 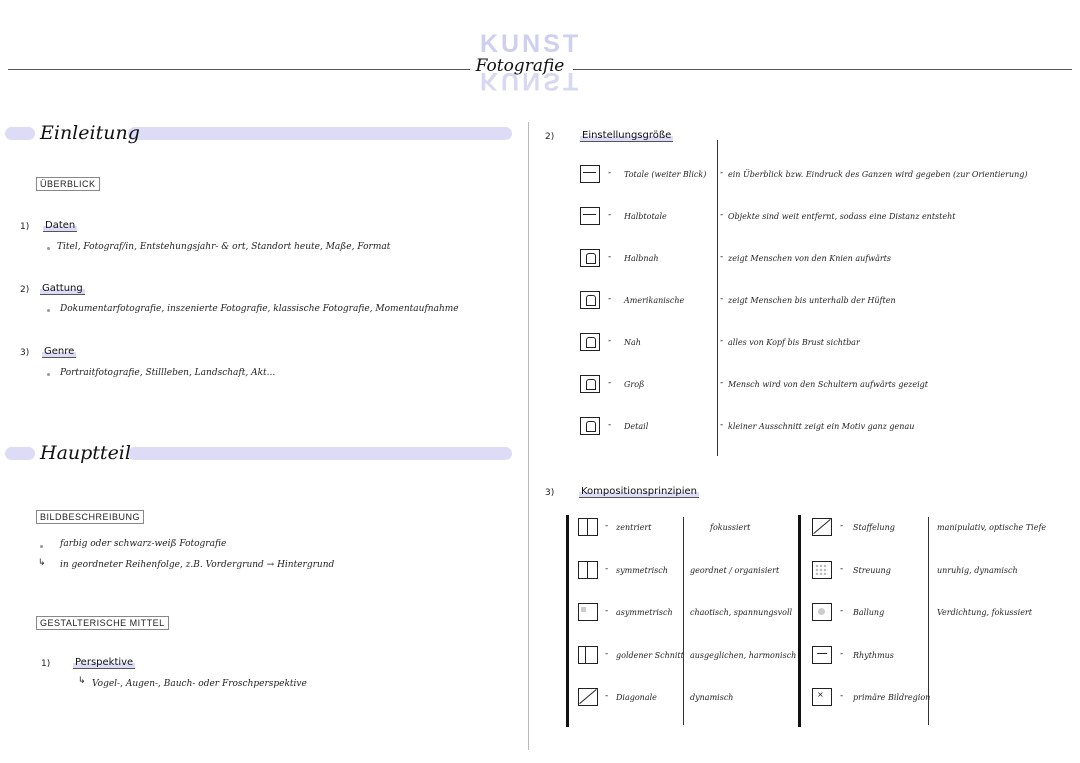 I want to click on amerikanische-icon, so click(x=590, y=300).